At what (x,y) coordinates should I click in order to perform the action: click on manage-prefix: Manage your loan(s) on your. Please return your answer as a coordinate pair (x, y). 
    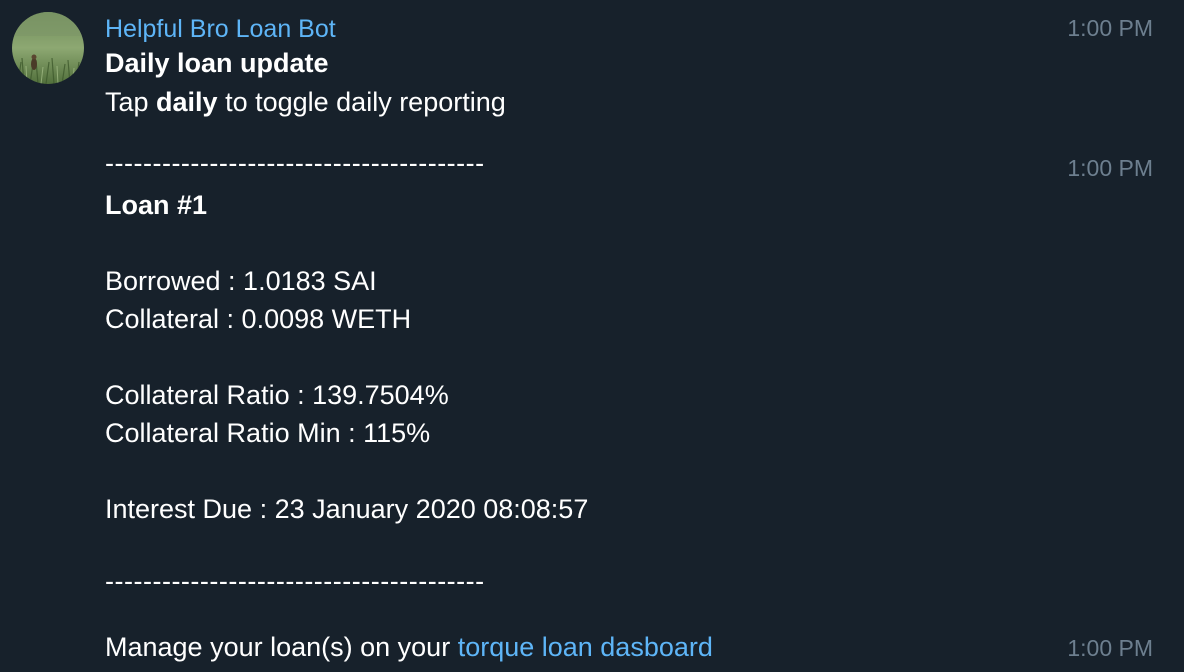
    Looking at the image, I should click on (281, 647).